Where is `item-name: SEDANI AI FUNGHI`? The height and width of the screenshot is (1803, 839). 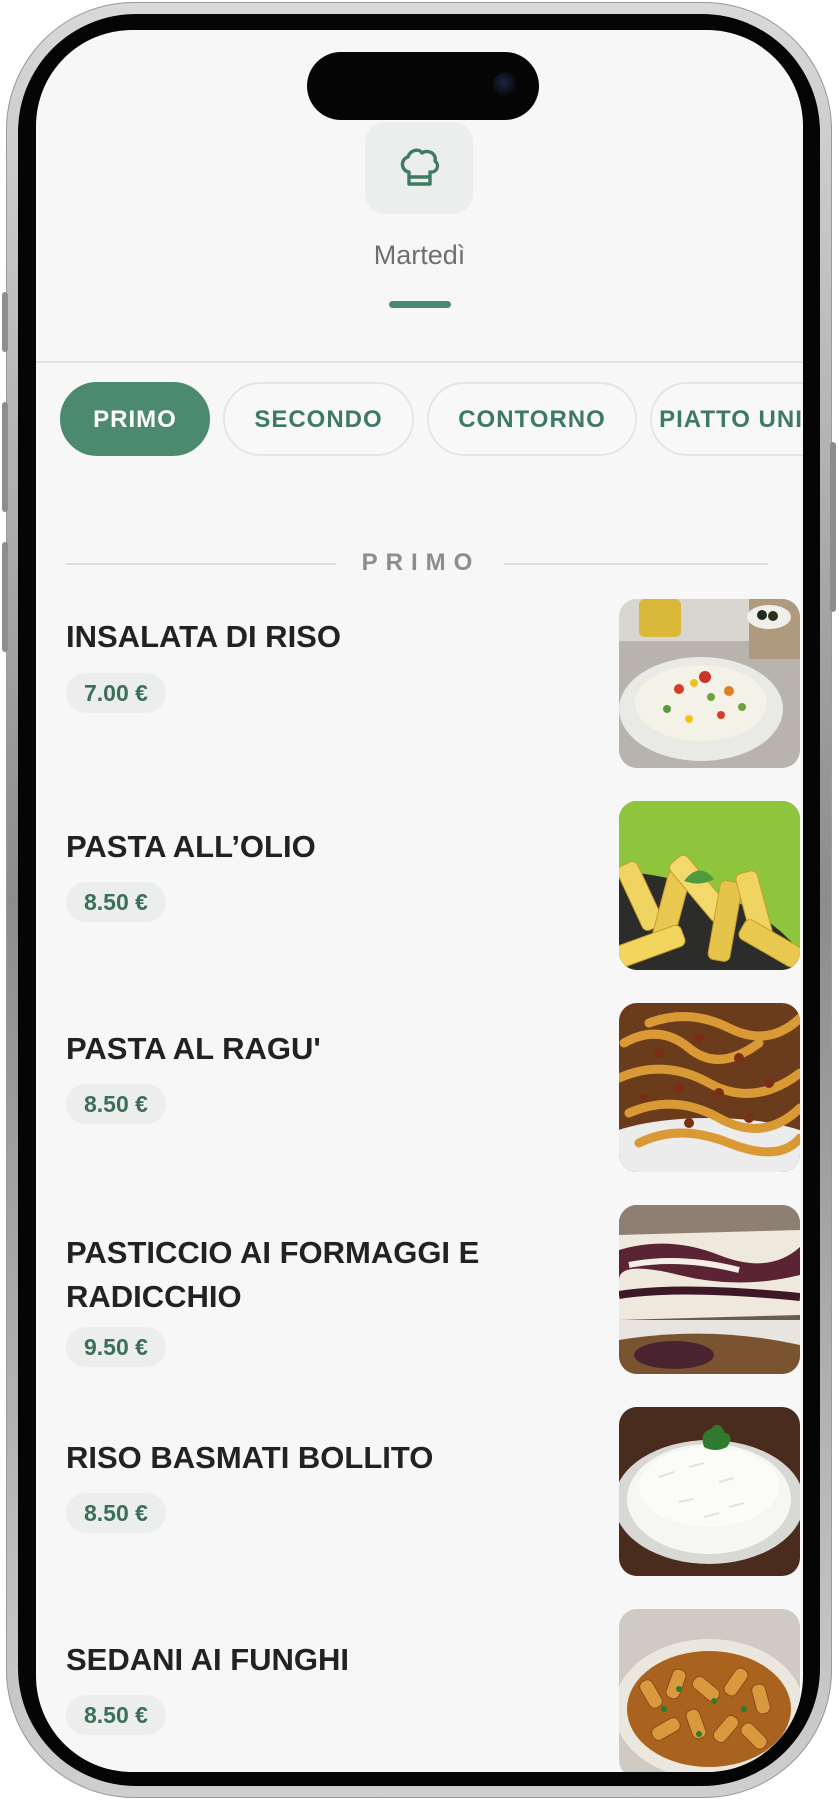
item-name: SEDANI AI FUNGHI is located at coordinates (208, 1659).